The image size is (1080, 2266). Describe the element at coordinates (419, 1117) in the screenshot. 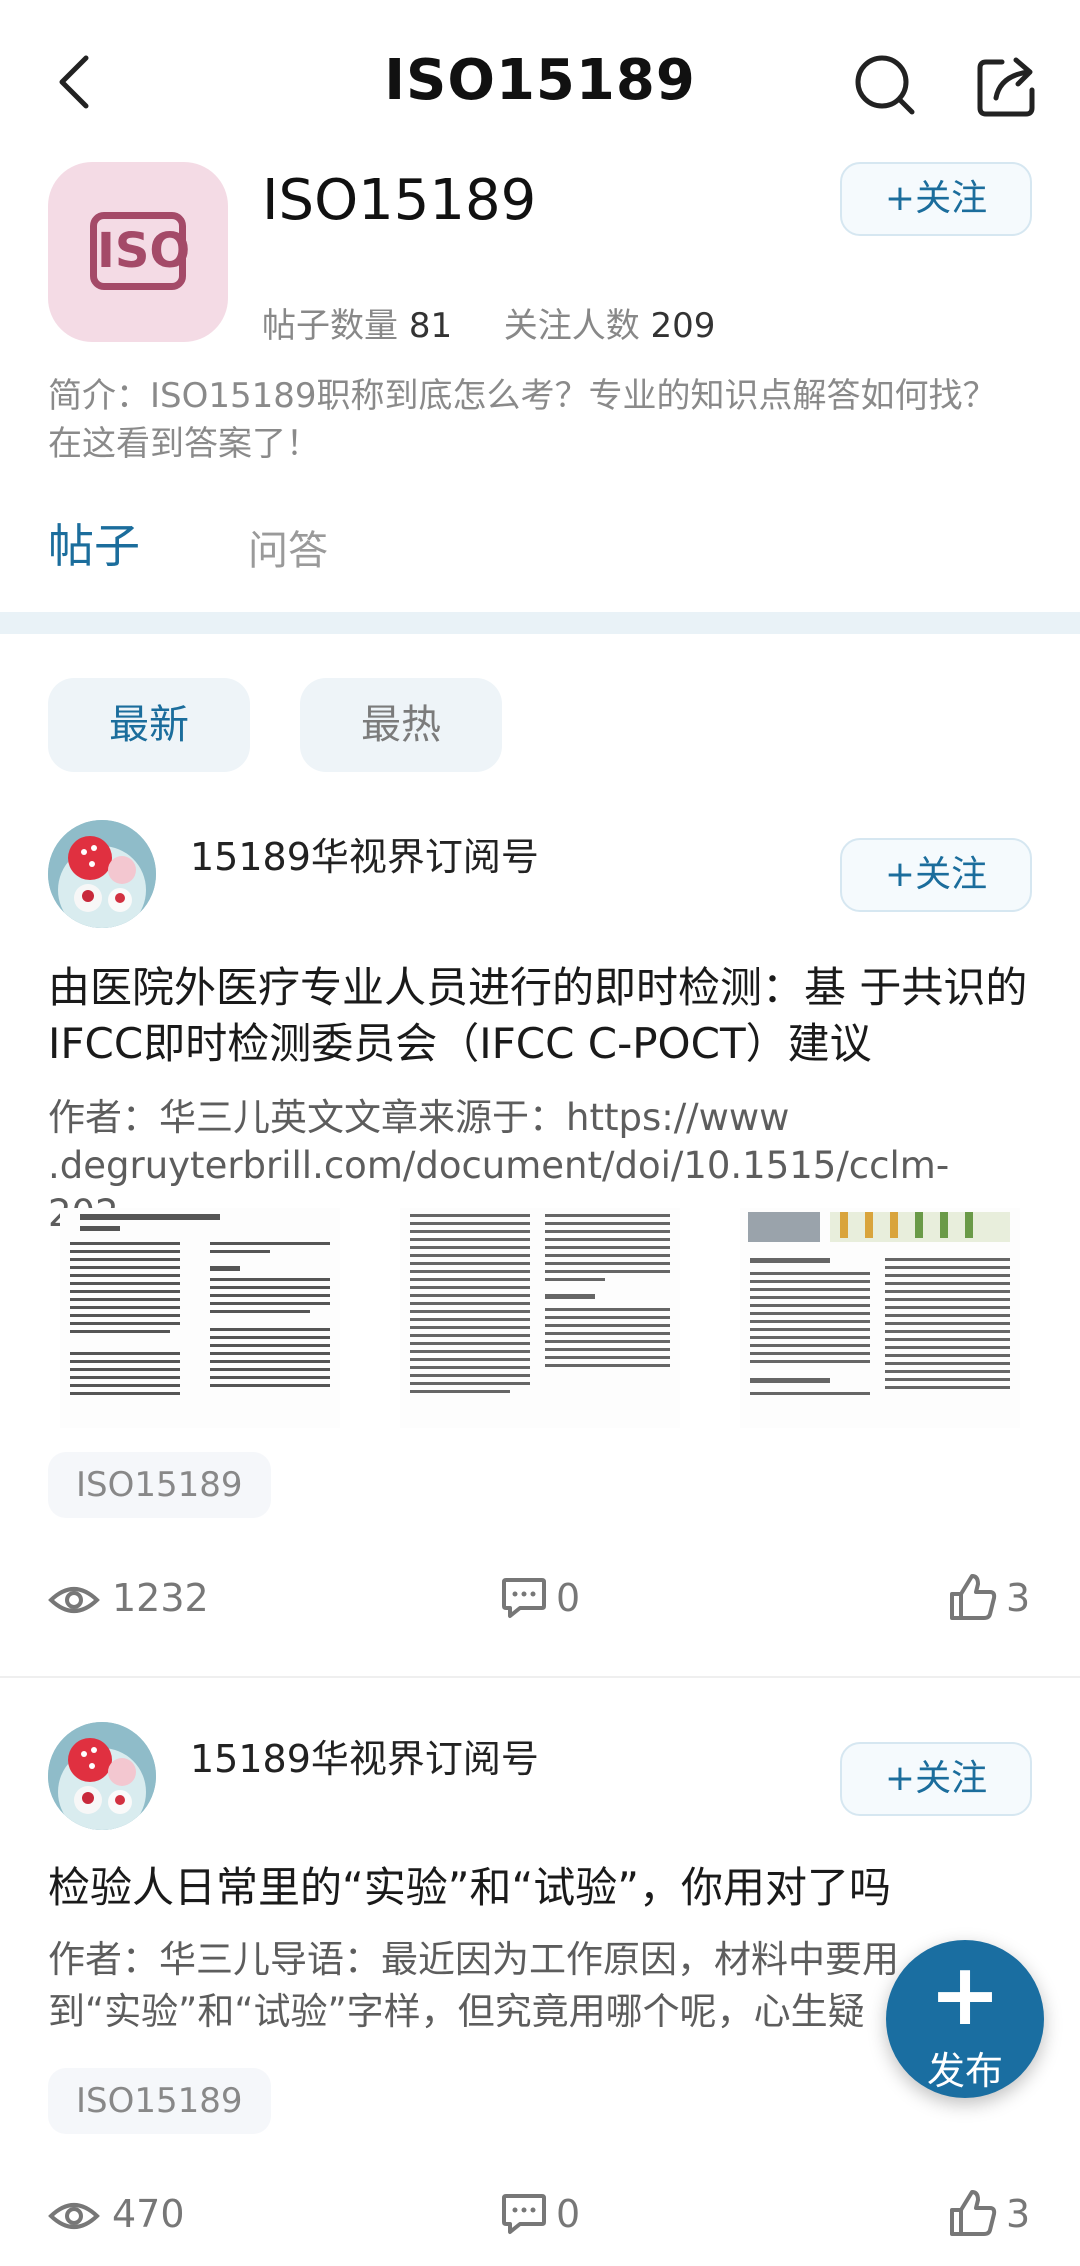

I see `post-excerpt-line: 作者：华三儿英文文章来源于：https://www` at that location.